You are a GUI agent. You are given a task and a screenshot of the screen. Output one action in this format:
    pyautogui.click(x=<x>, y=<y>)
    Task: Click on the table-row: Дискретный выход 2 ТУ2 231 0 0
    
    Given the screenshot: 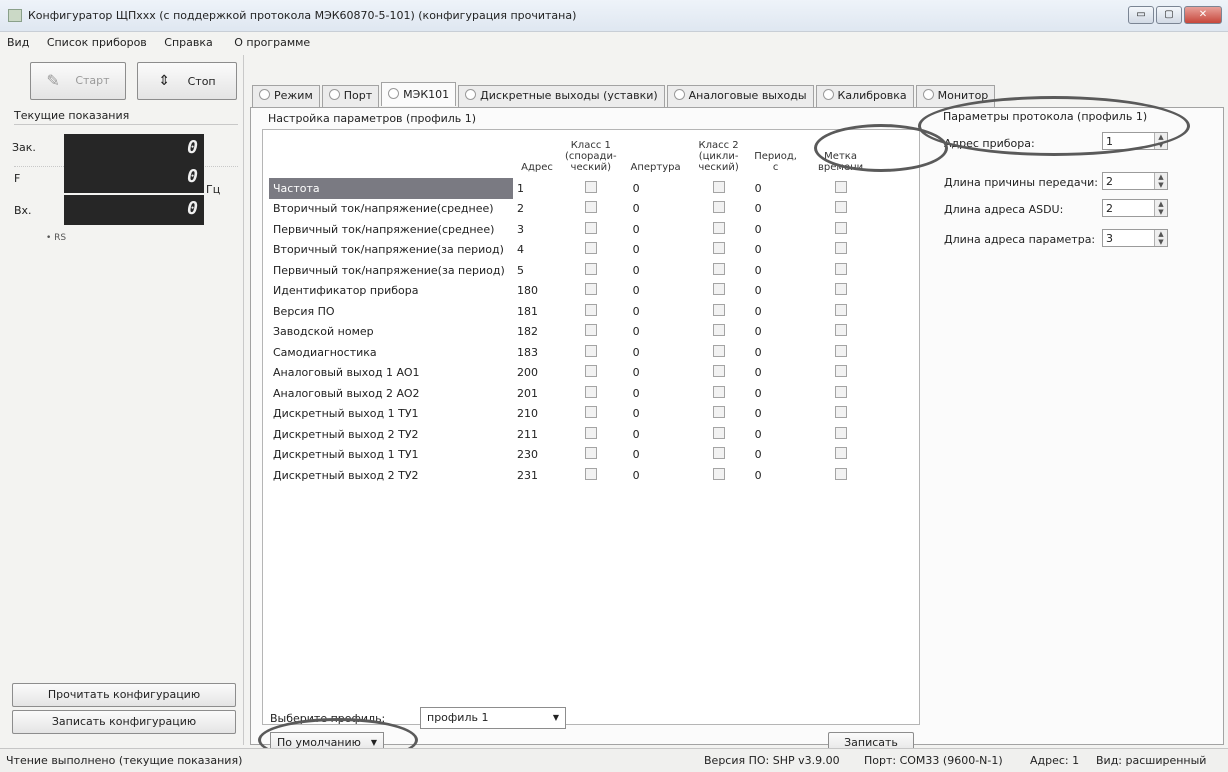 What is the action you would take?
    pyautogui.click(x=573, y=475)
    